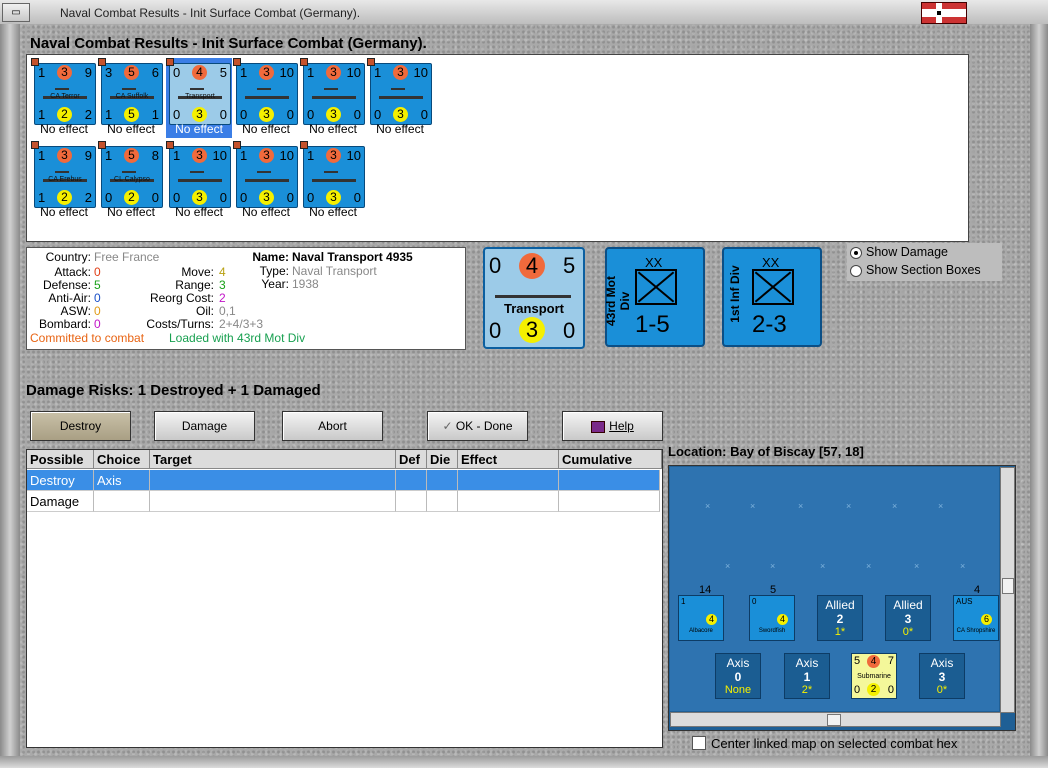 The width and height of the screenshot is (1048, 768). Describe the element at coordinates (873, 661) in the screenshot. I see `counter-defense: 4` at that location.